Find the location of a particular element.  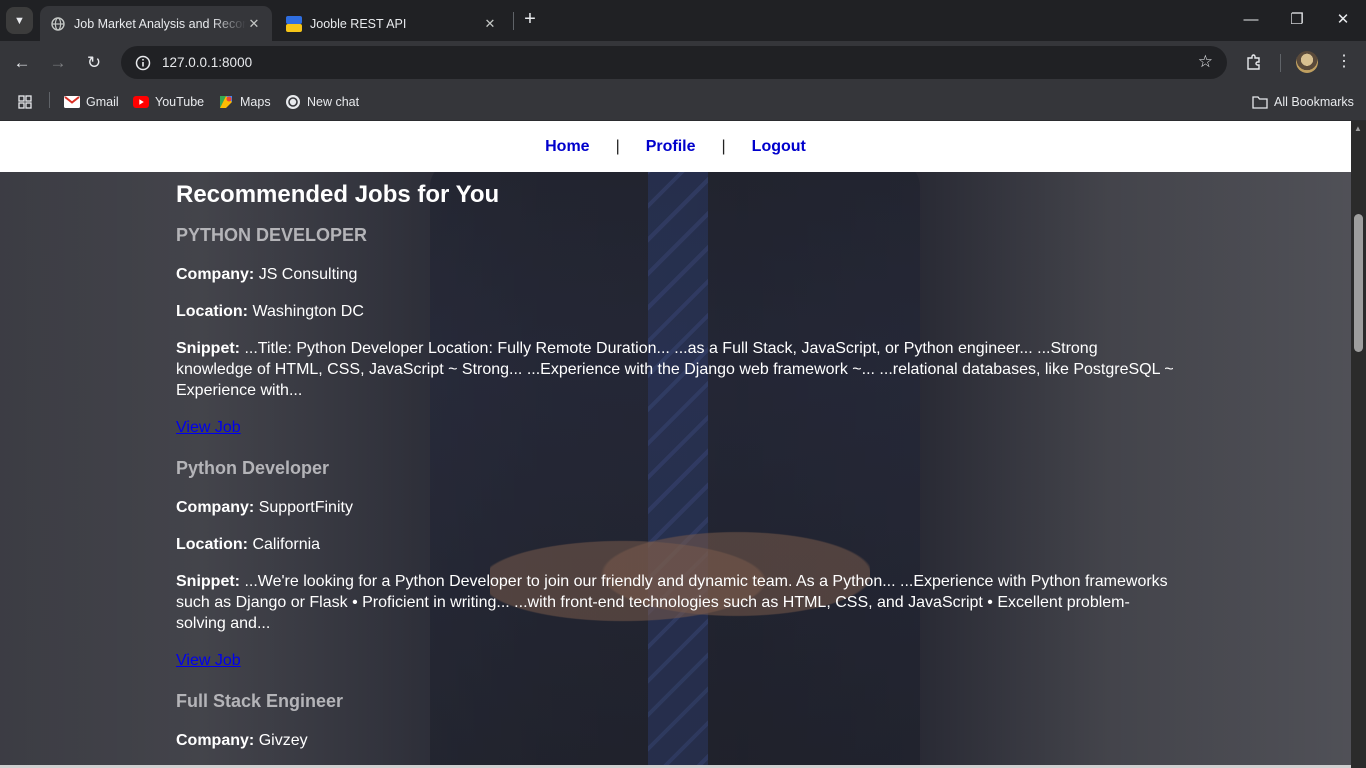

youtube-icon is located at coordinates (141, 102).